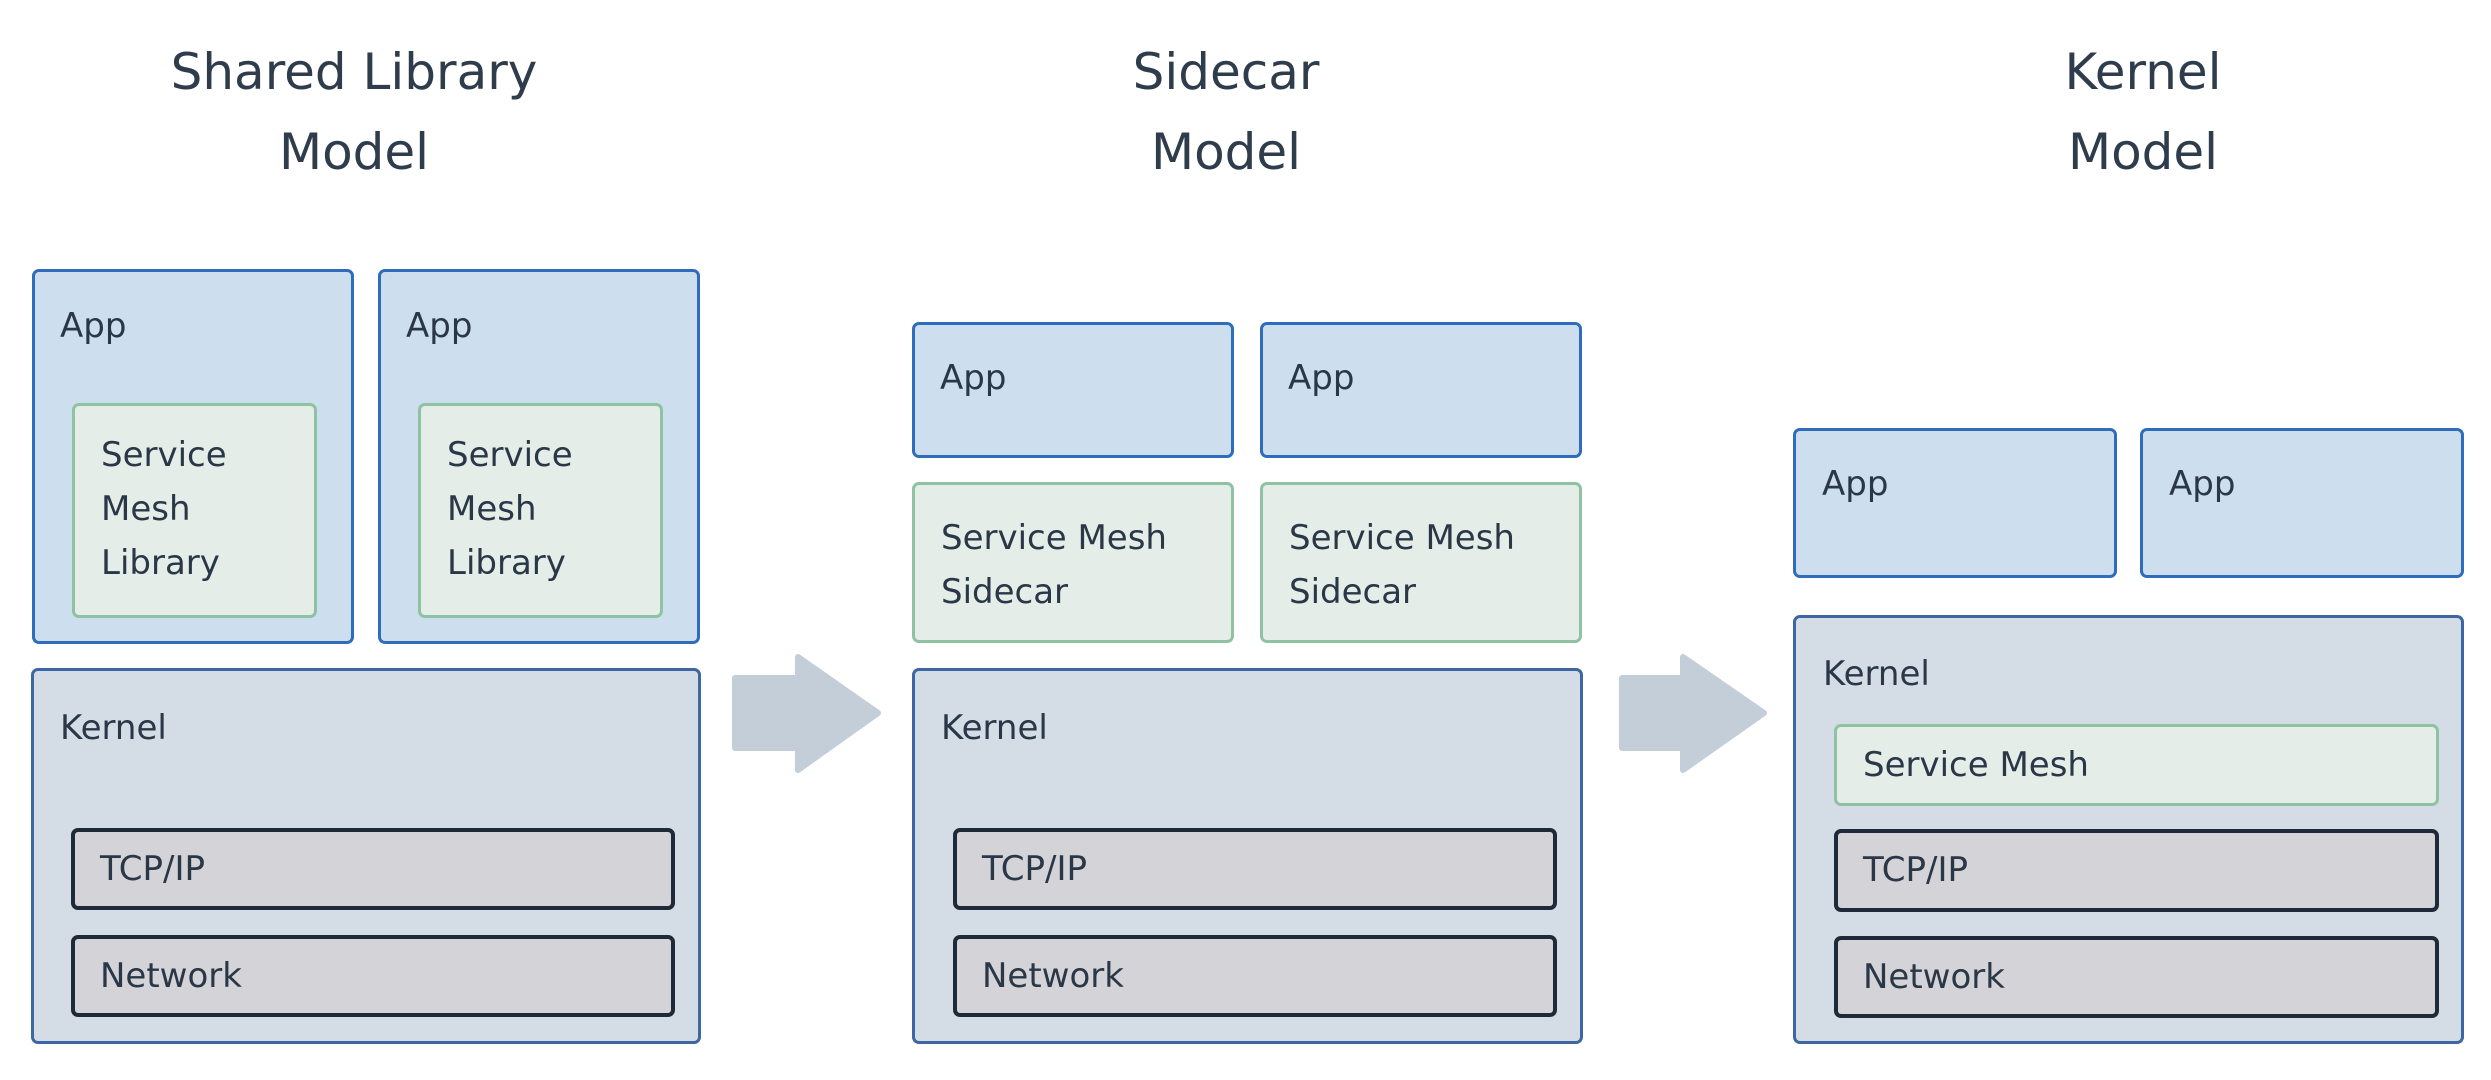 This screenshot has height=1080, width=2491. What do you see at coordinates (1976, 765) in the screenshot?
I see `service-mesh-label: Service Mesh` at bounding box center [1976, 765].